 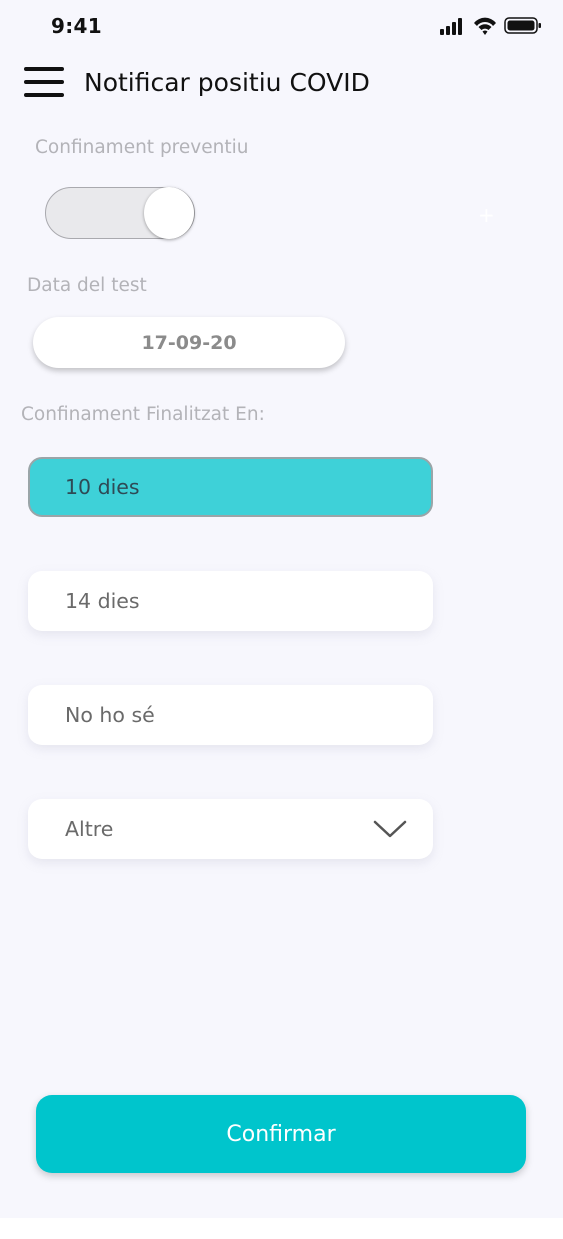 What do you see at coordinates (451, 26) in the screenshot?
I see `cellular-signal-icon` at bounding box center [451, 26].